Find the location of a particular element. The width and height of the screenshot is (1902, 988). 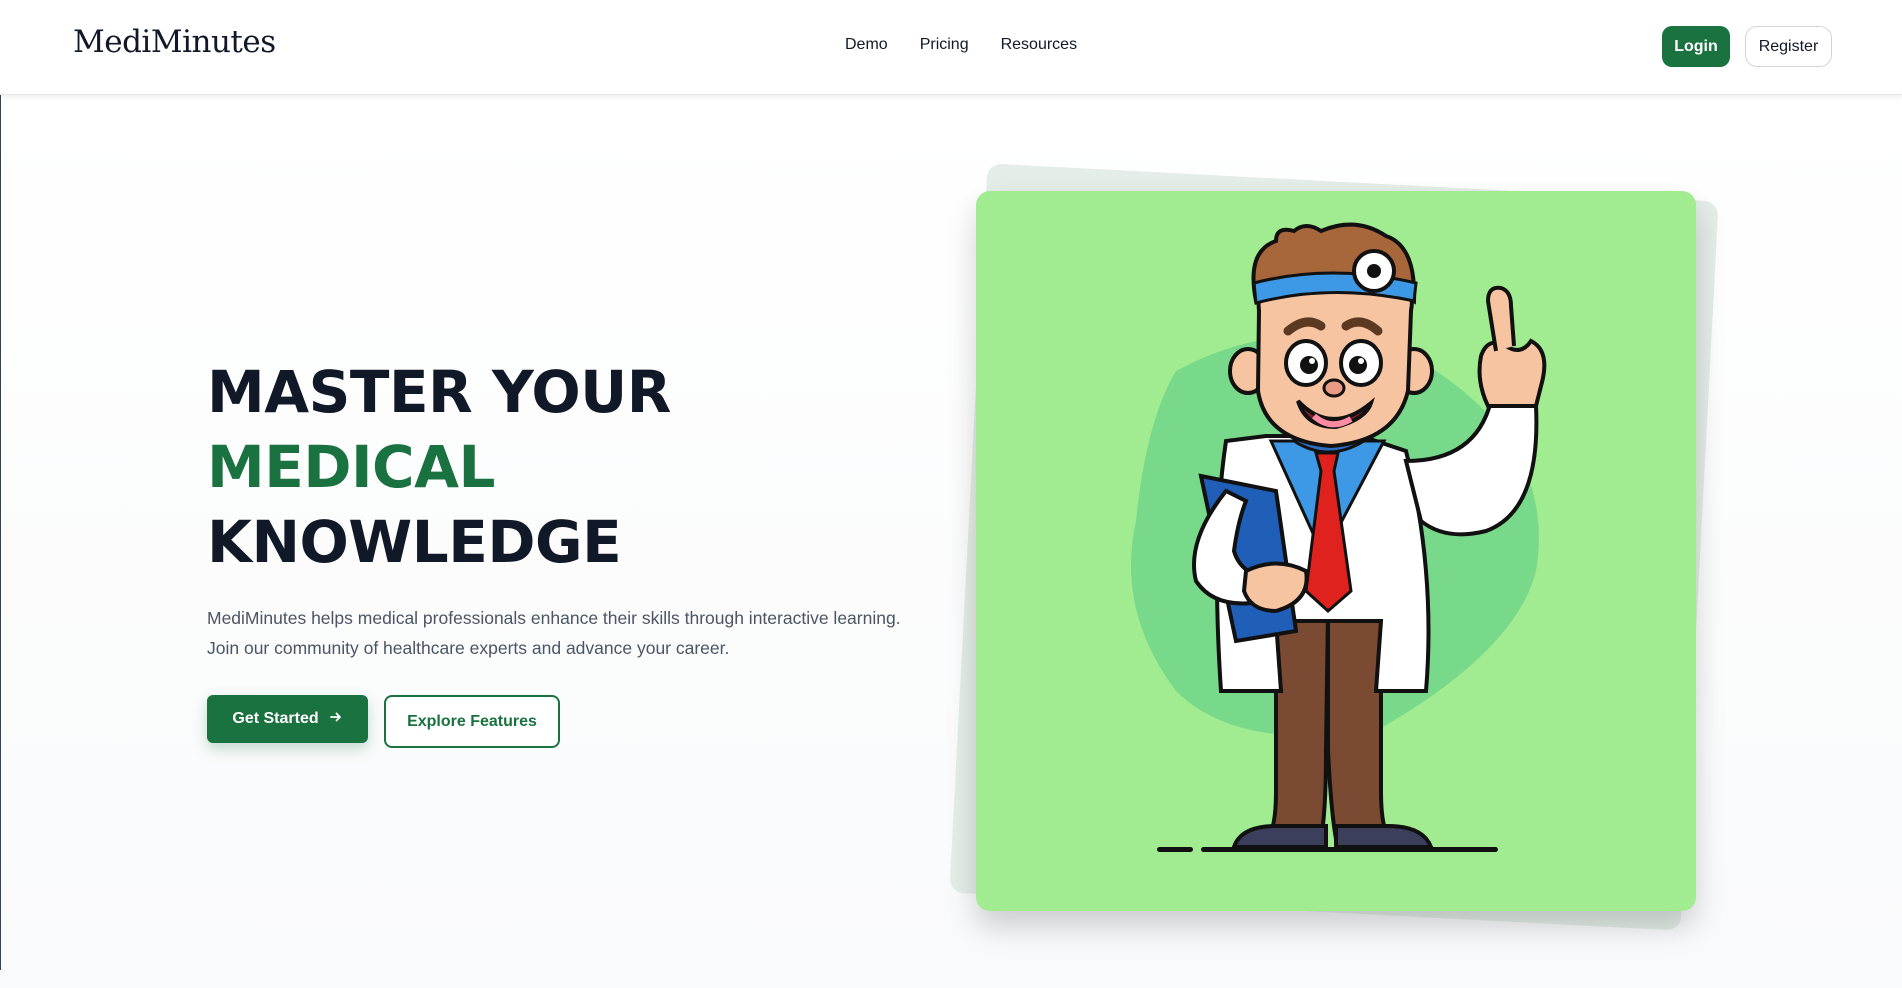

hero-title: MASTER YOUR MEDICAL KNOWLEDGE is located at coordinates (439, 467).